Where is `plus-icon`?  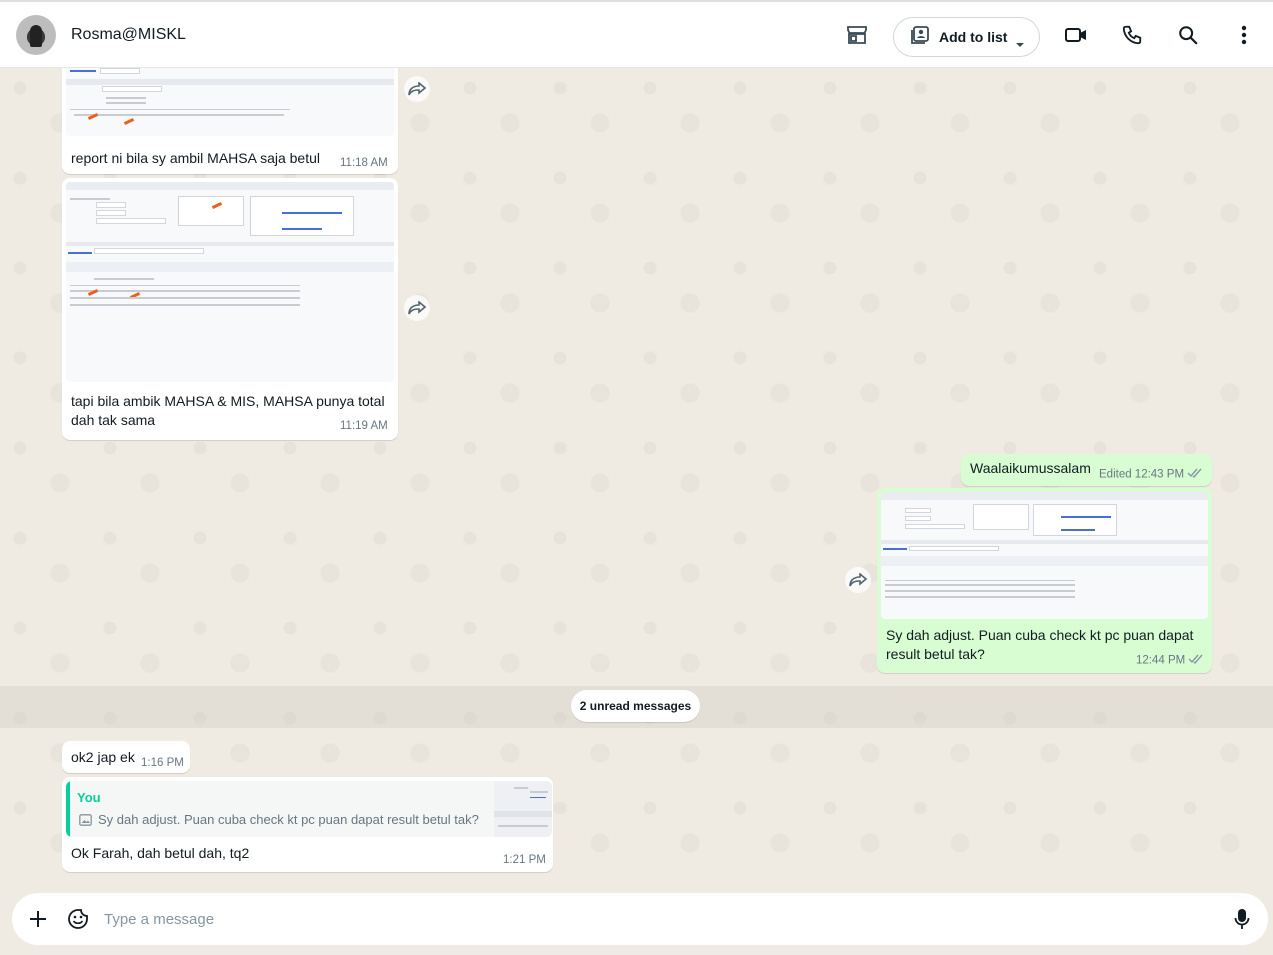 plus-icon is located at coordinates (38, 919).